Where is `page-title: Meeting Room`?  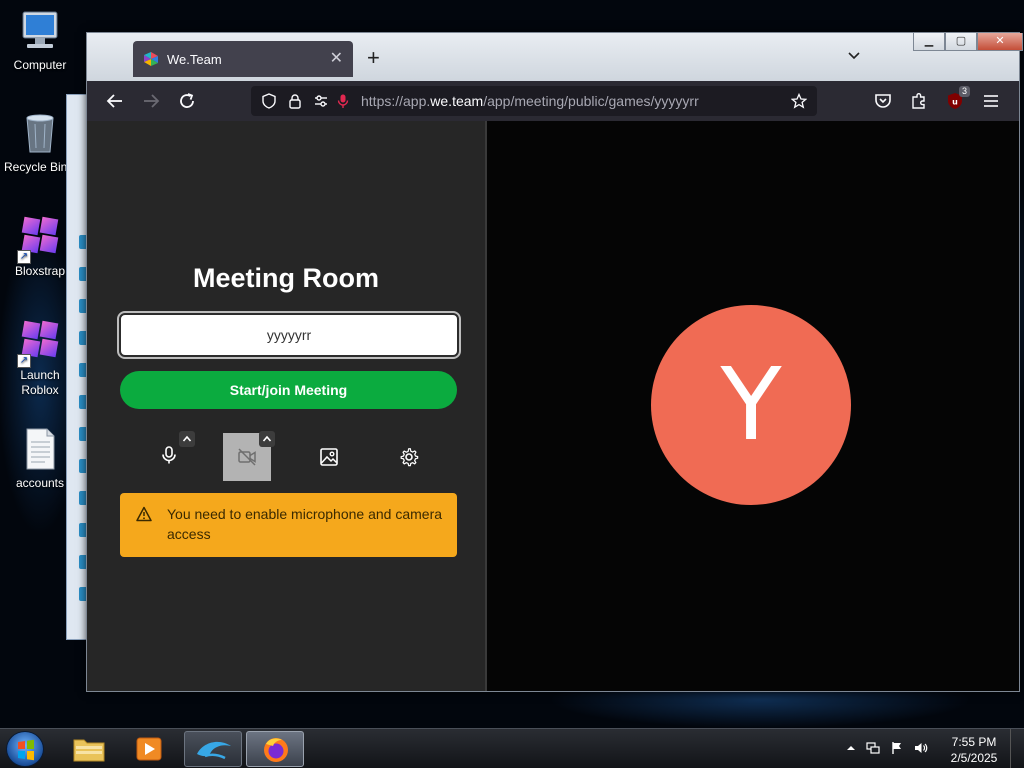
page-title: Meeting Room is located at coordinates (286, 278).